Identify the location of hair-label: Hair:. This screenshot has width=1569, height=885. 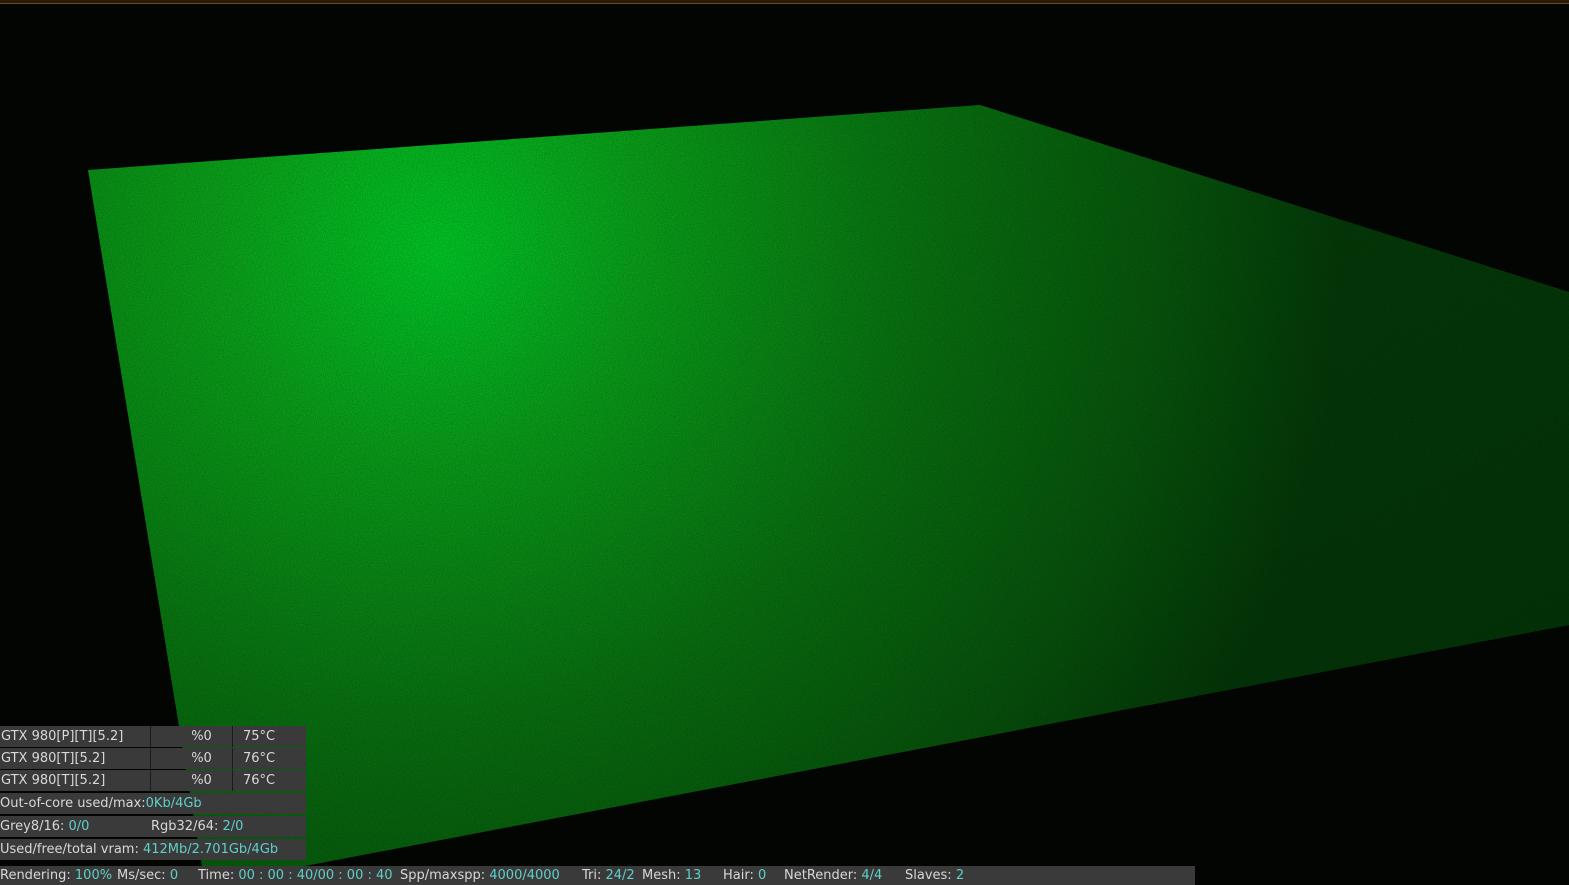
(740, 875).